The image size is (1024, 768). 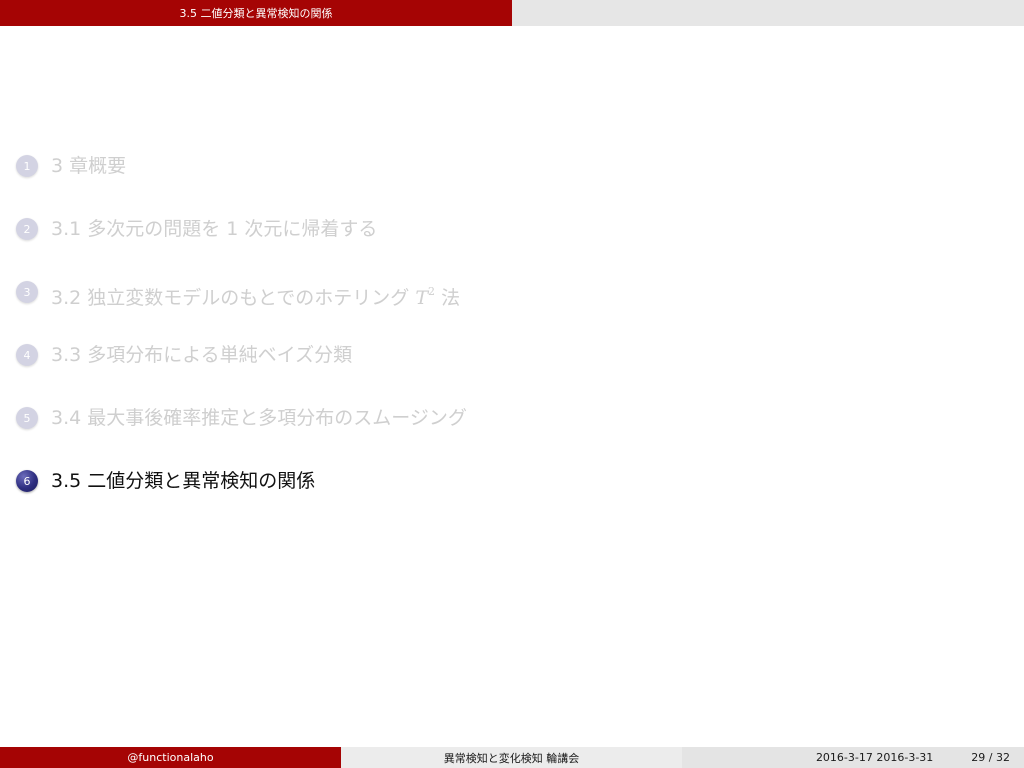 I want to click on footer-date: 2016-3-17 2016-3-31, so click(x=874, y=757).